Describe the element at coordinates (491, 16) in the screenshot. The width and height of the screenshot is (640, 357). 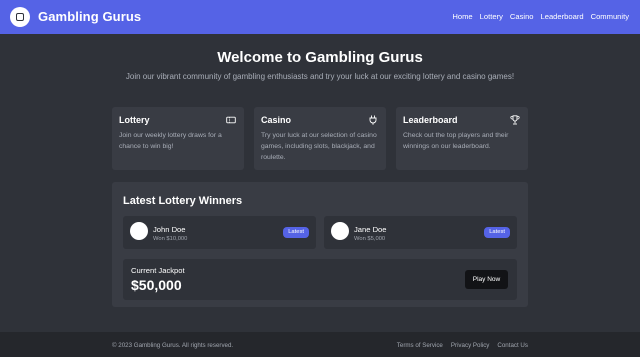
I see `nav-lottery: Lottery` at that location.